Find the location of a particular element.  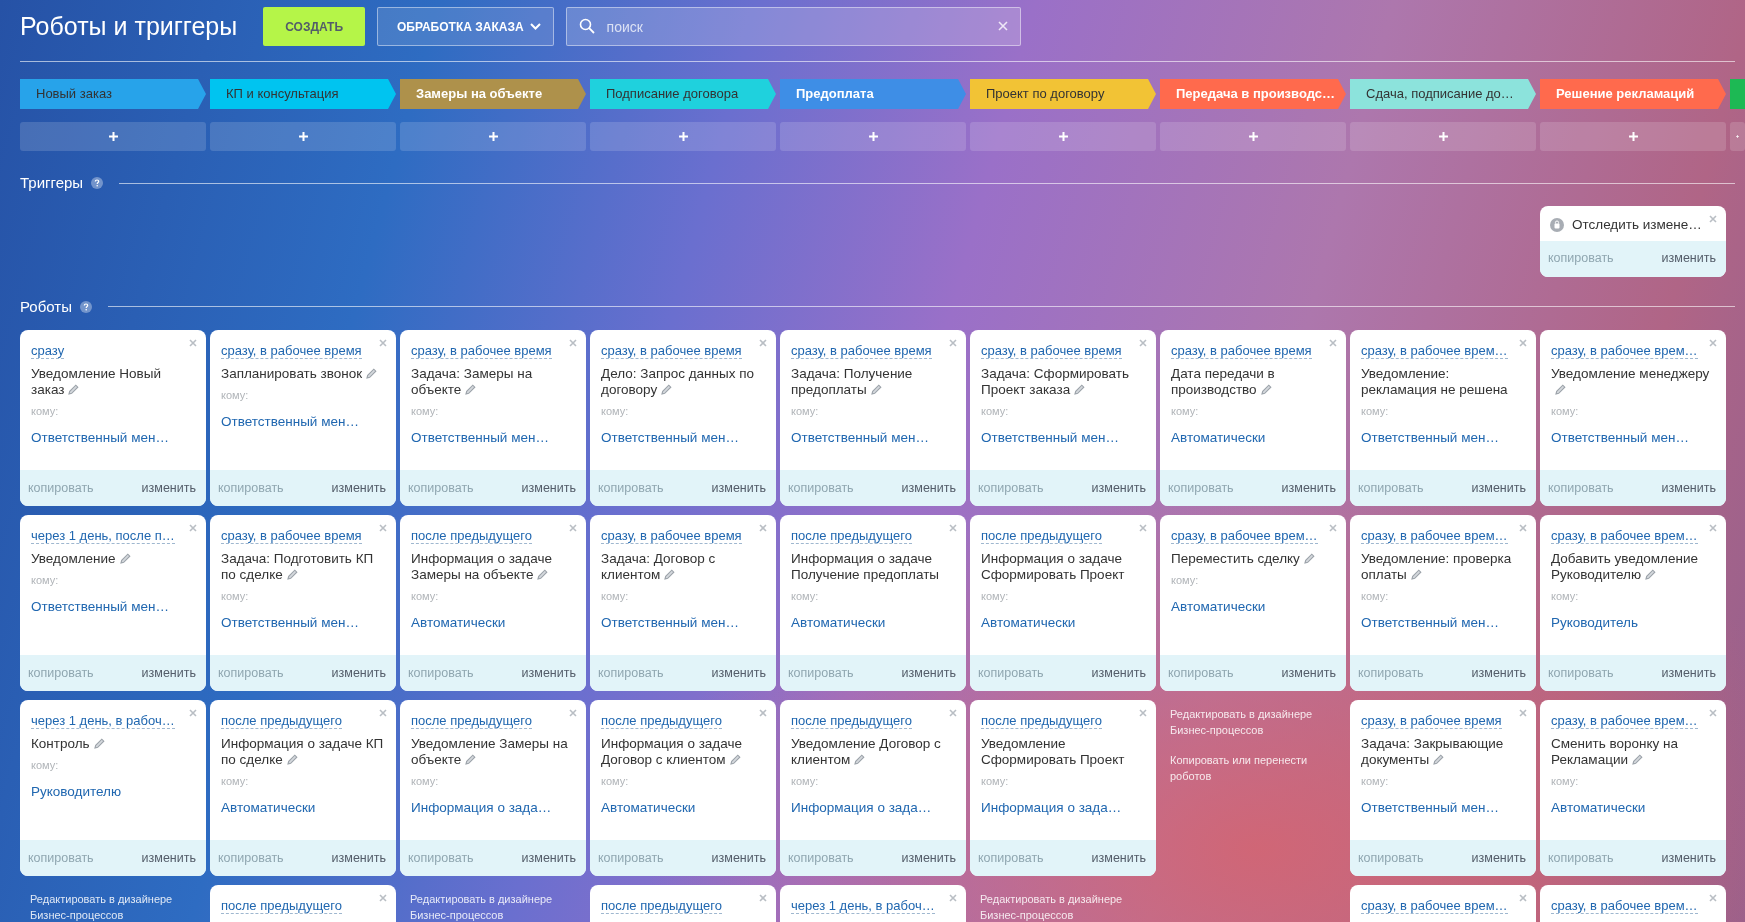

robot-card: сразу, в рабочее врем… Уведомление: рекламация не решена кому: Ответственный мен… копировать изменить is located at coordinates (1443, 418).